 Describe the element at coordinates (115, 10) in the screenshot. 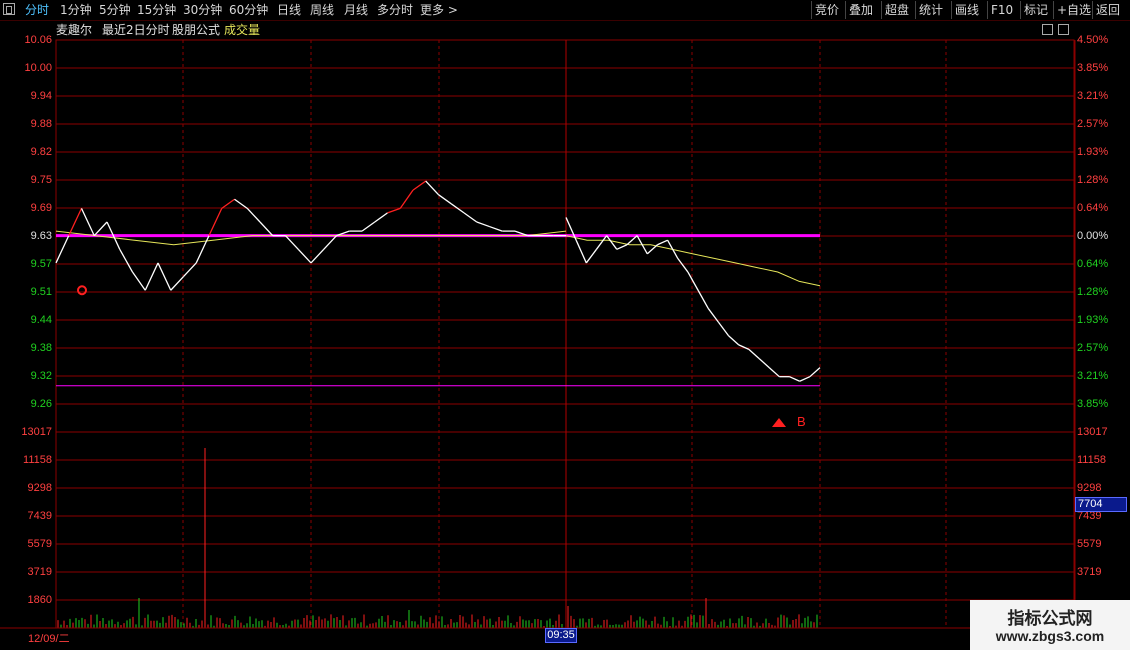

I see `toolbar-item-2: 5分钟` at that location.